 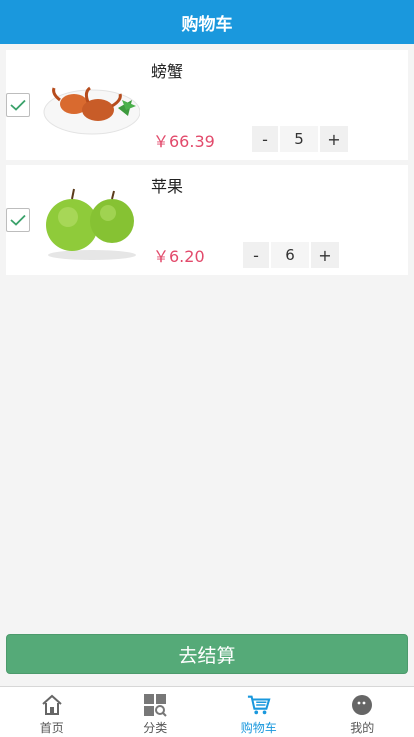 What do you see at coordinates (362, 727) in the screenshot?
I see `tab-label: 我的` at bounding box center [362, 727].